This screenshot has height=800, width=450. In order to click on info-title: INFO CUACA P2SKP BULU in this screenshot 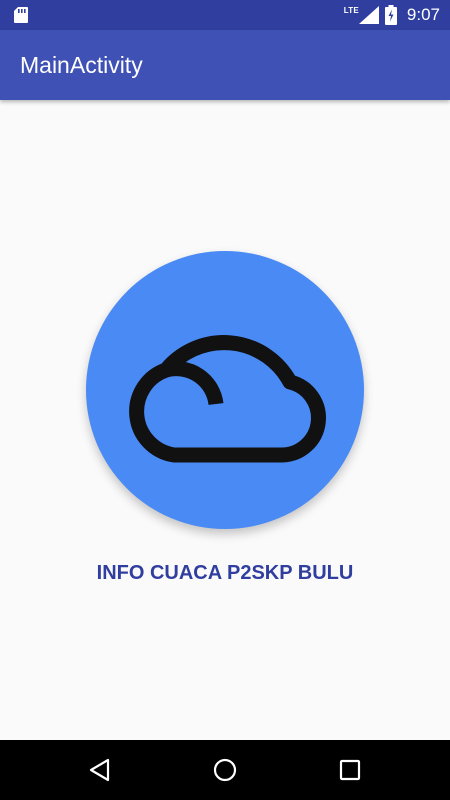, I will do `click(225, 573)`.